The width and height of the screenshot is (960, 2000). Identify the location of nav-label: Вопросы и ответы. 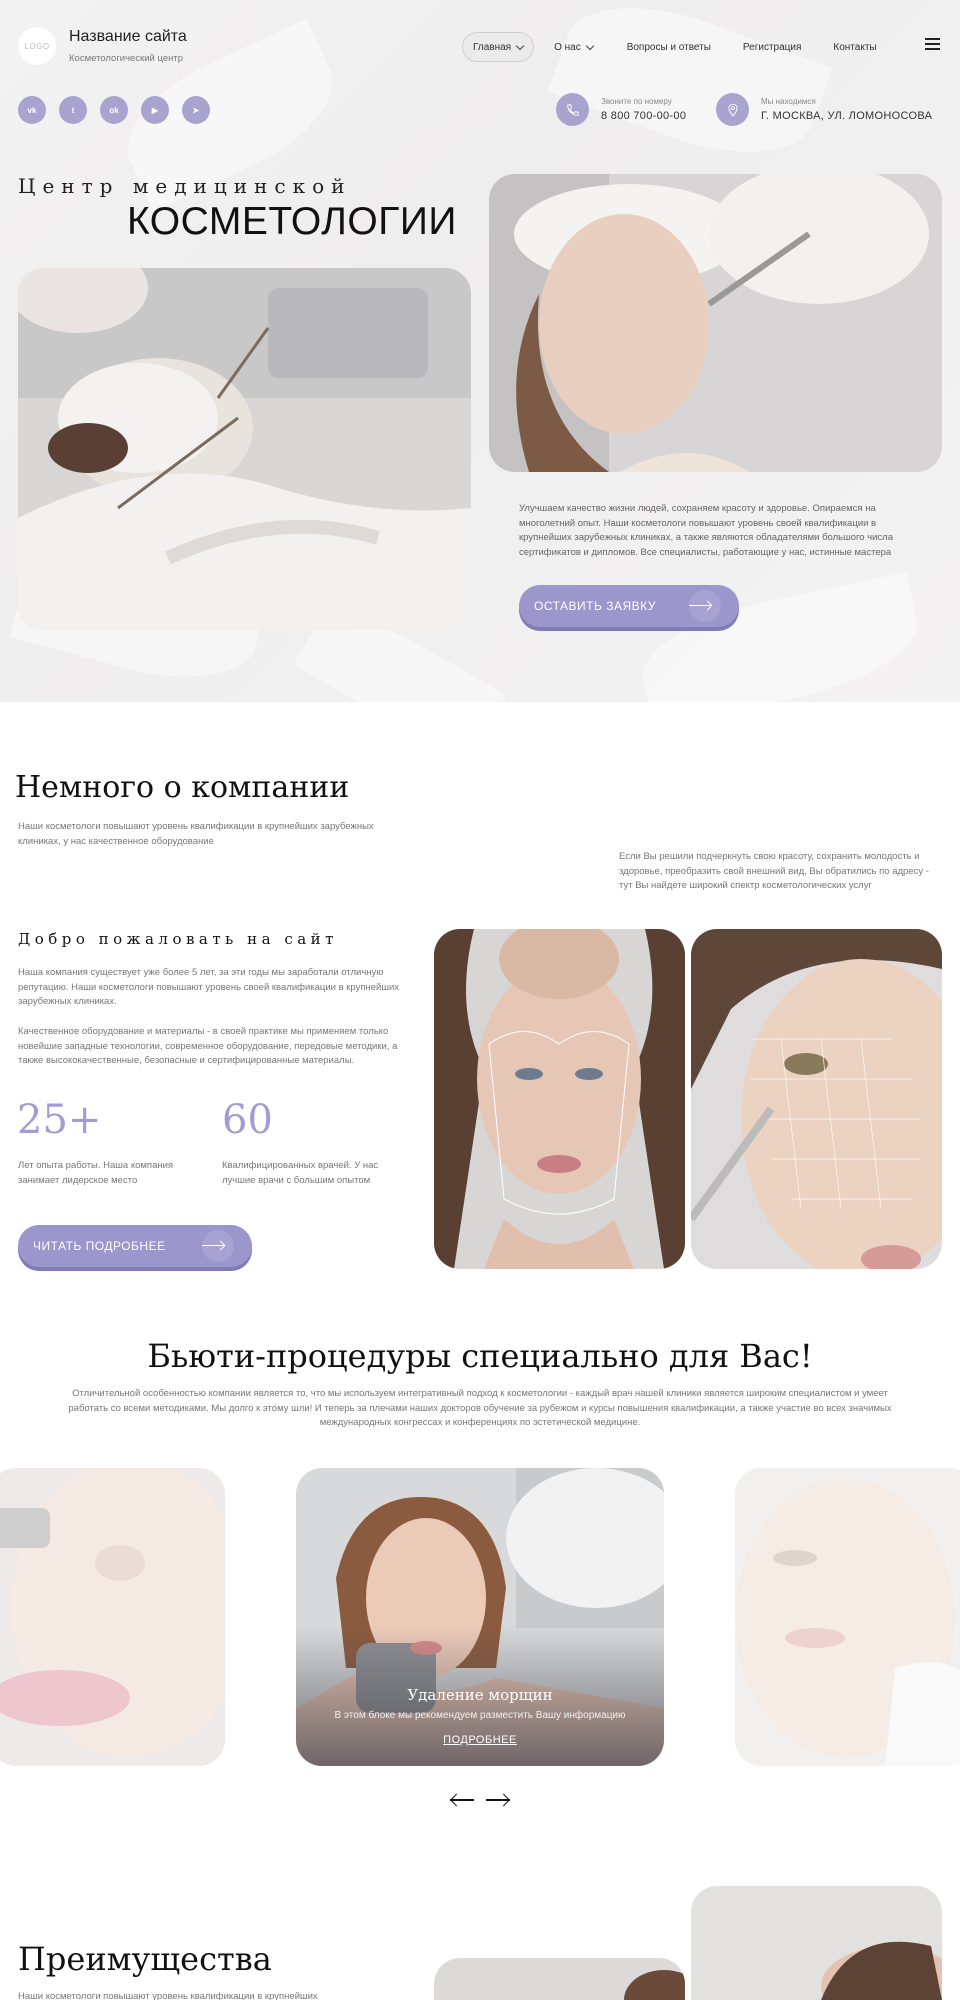
(668, 47).